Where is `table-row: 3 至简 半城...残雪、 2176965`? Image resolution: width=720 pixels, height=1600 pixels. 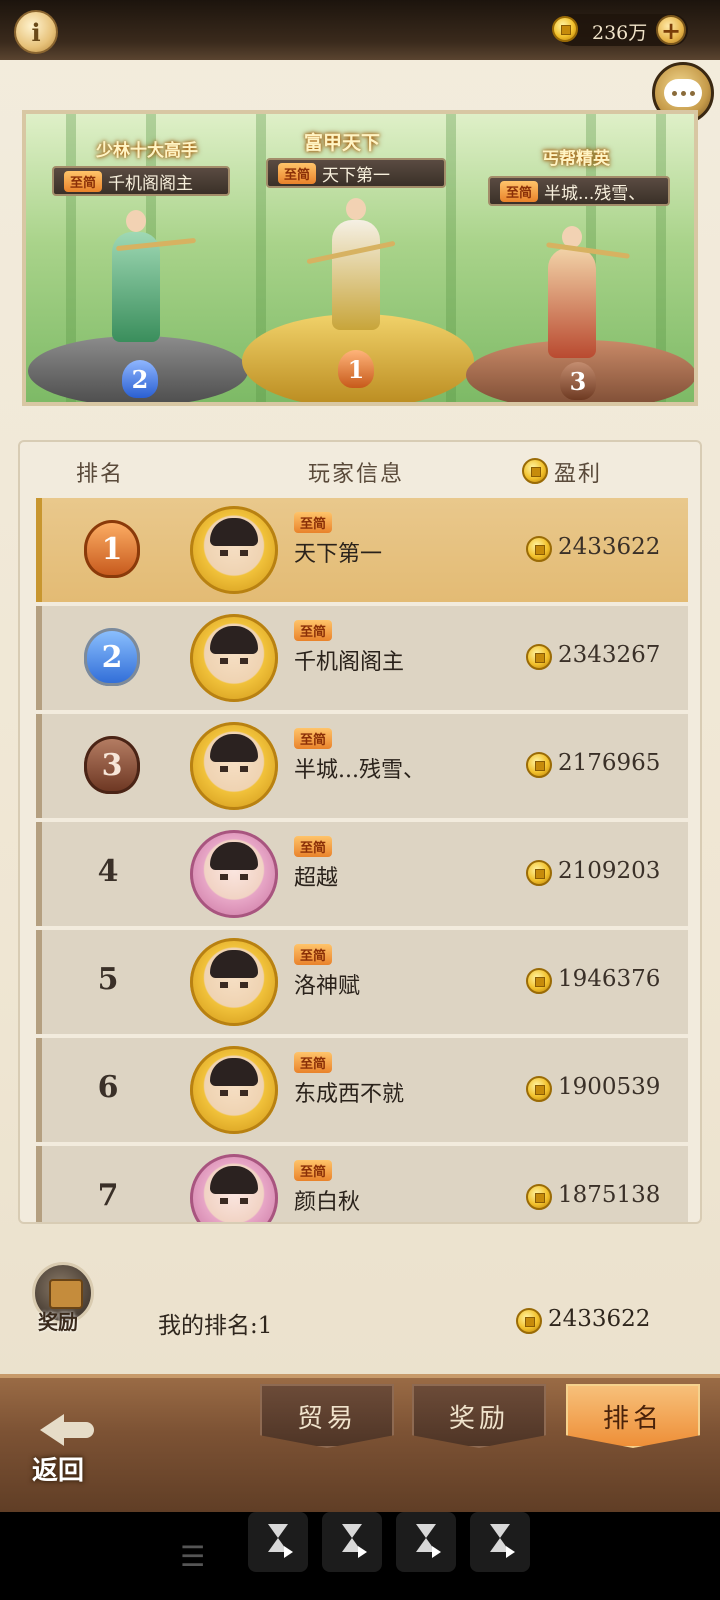
table-row: 3 至简 半城...残雪、 2176965 is located at coordinates (362, 766).